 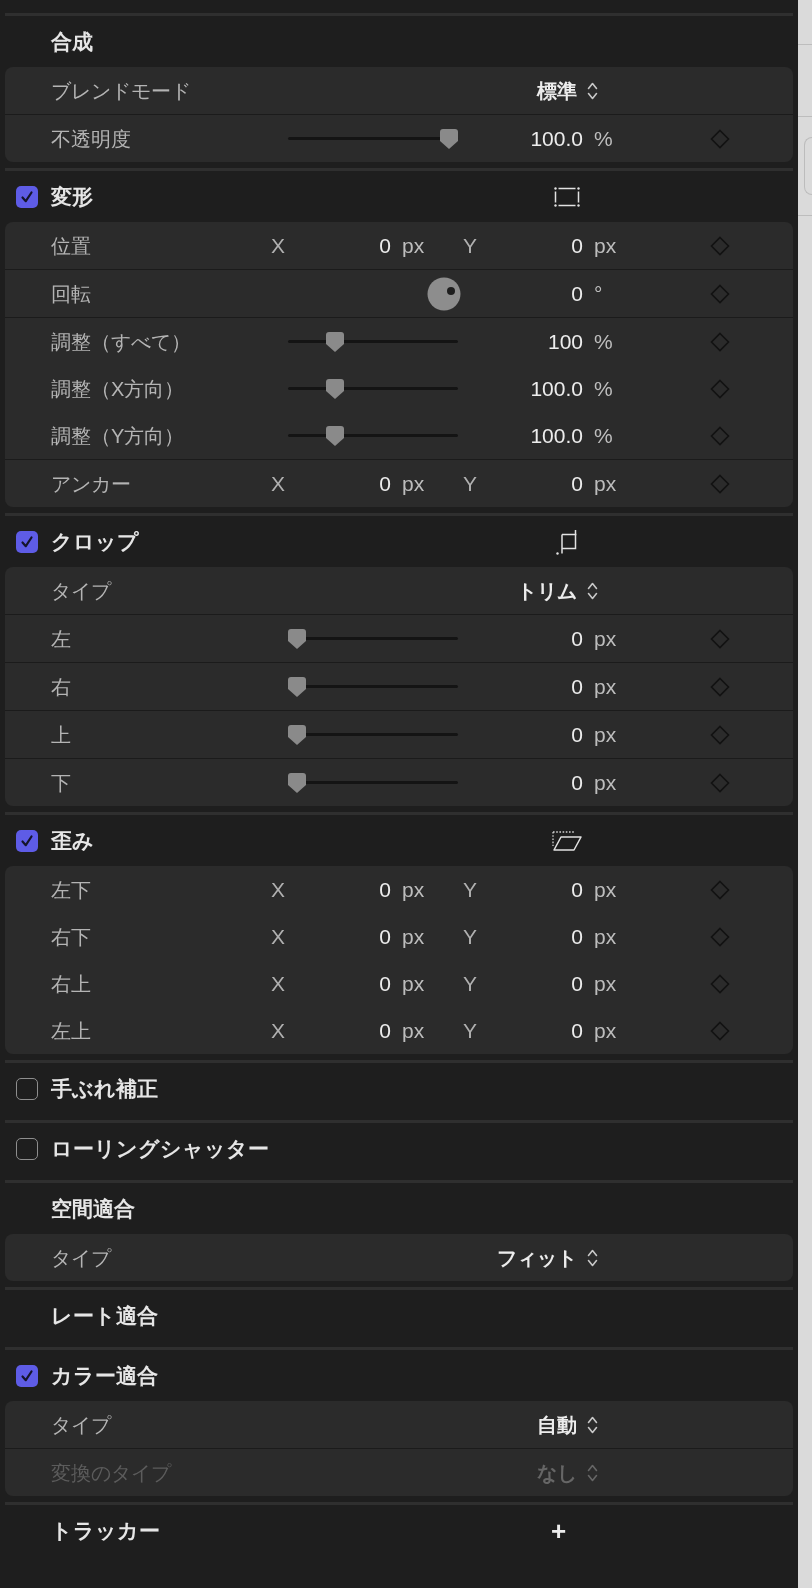 What do you see at coordinates (61, 735) in the screenshot?
I see `parameter-label: 上` at bounding box center [61, 735].